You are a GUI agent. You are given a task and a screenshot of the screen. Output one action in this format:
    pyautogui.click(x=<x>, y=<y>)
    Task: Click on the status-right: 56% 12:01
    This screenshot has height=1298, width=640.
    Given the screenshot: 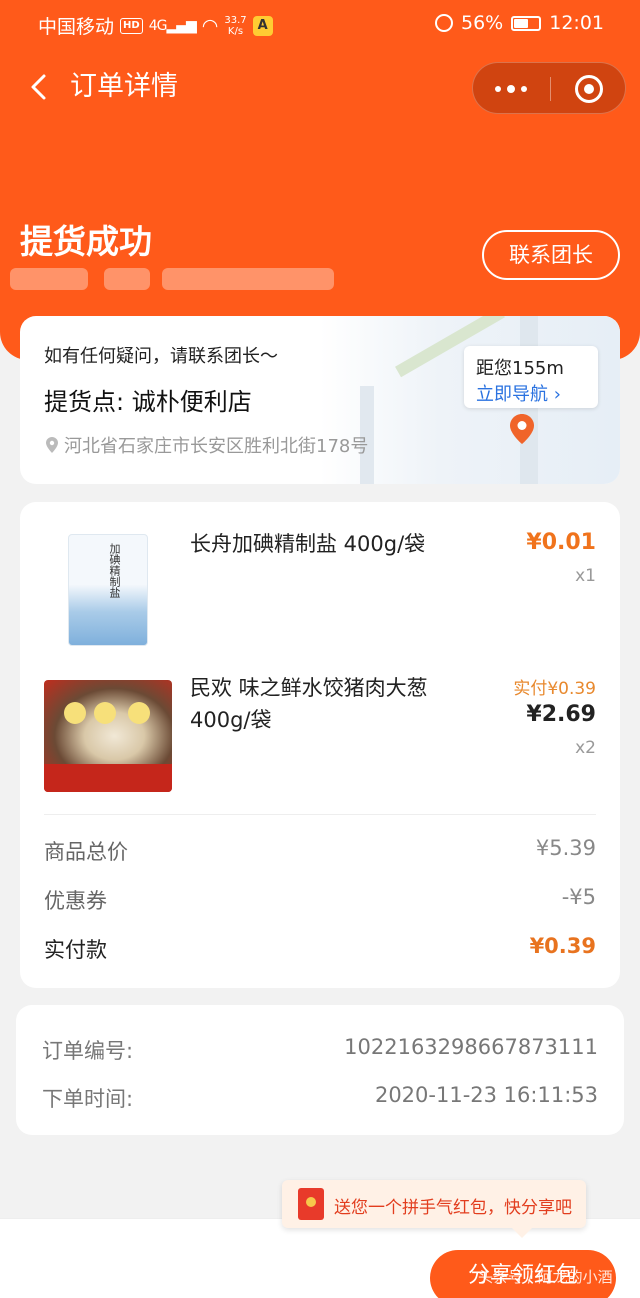 What is the action you would take?
    pyautogui.click(x=519, y=23)
    